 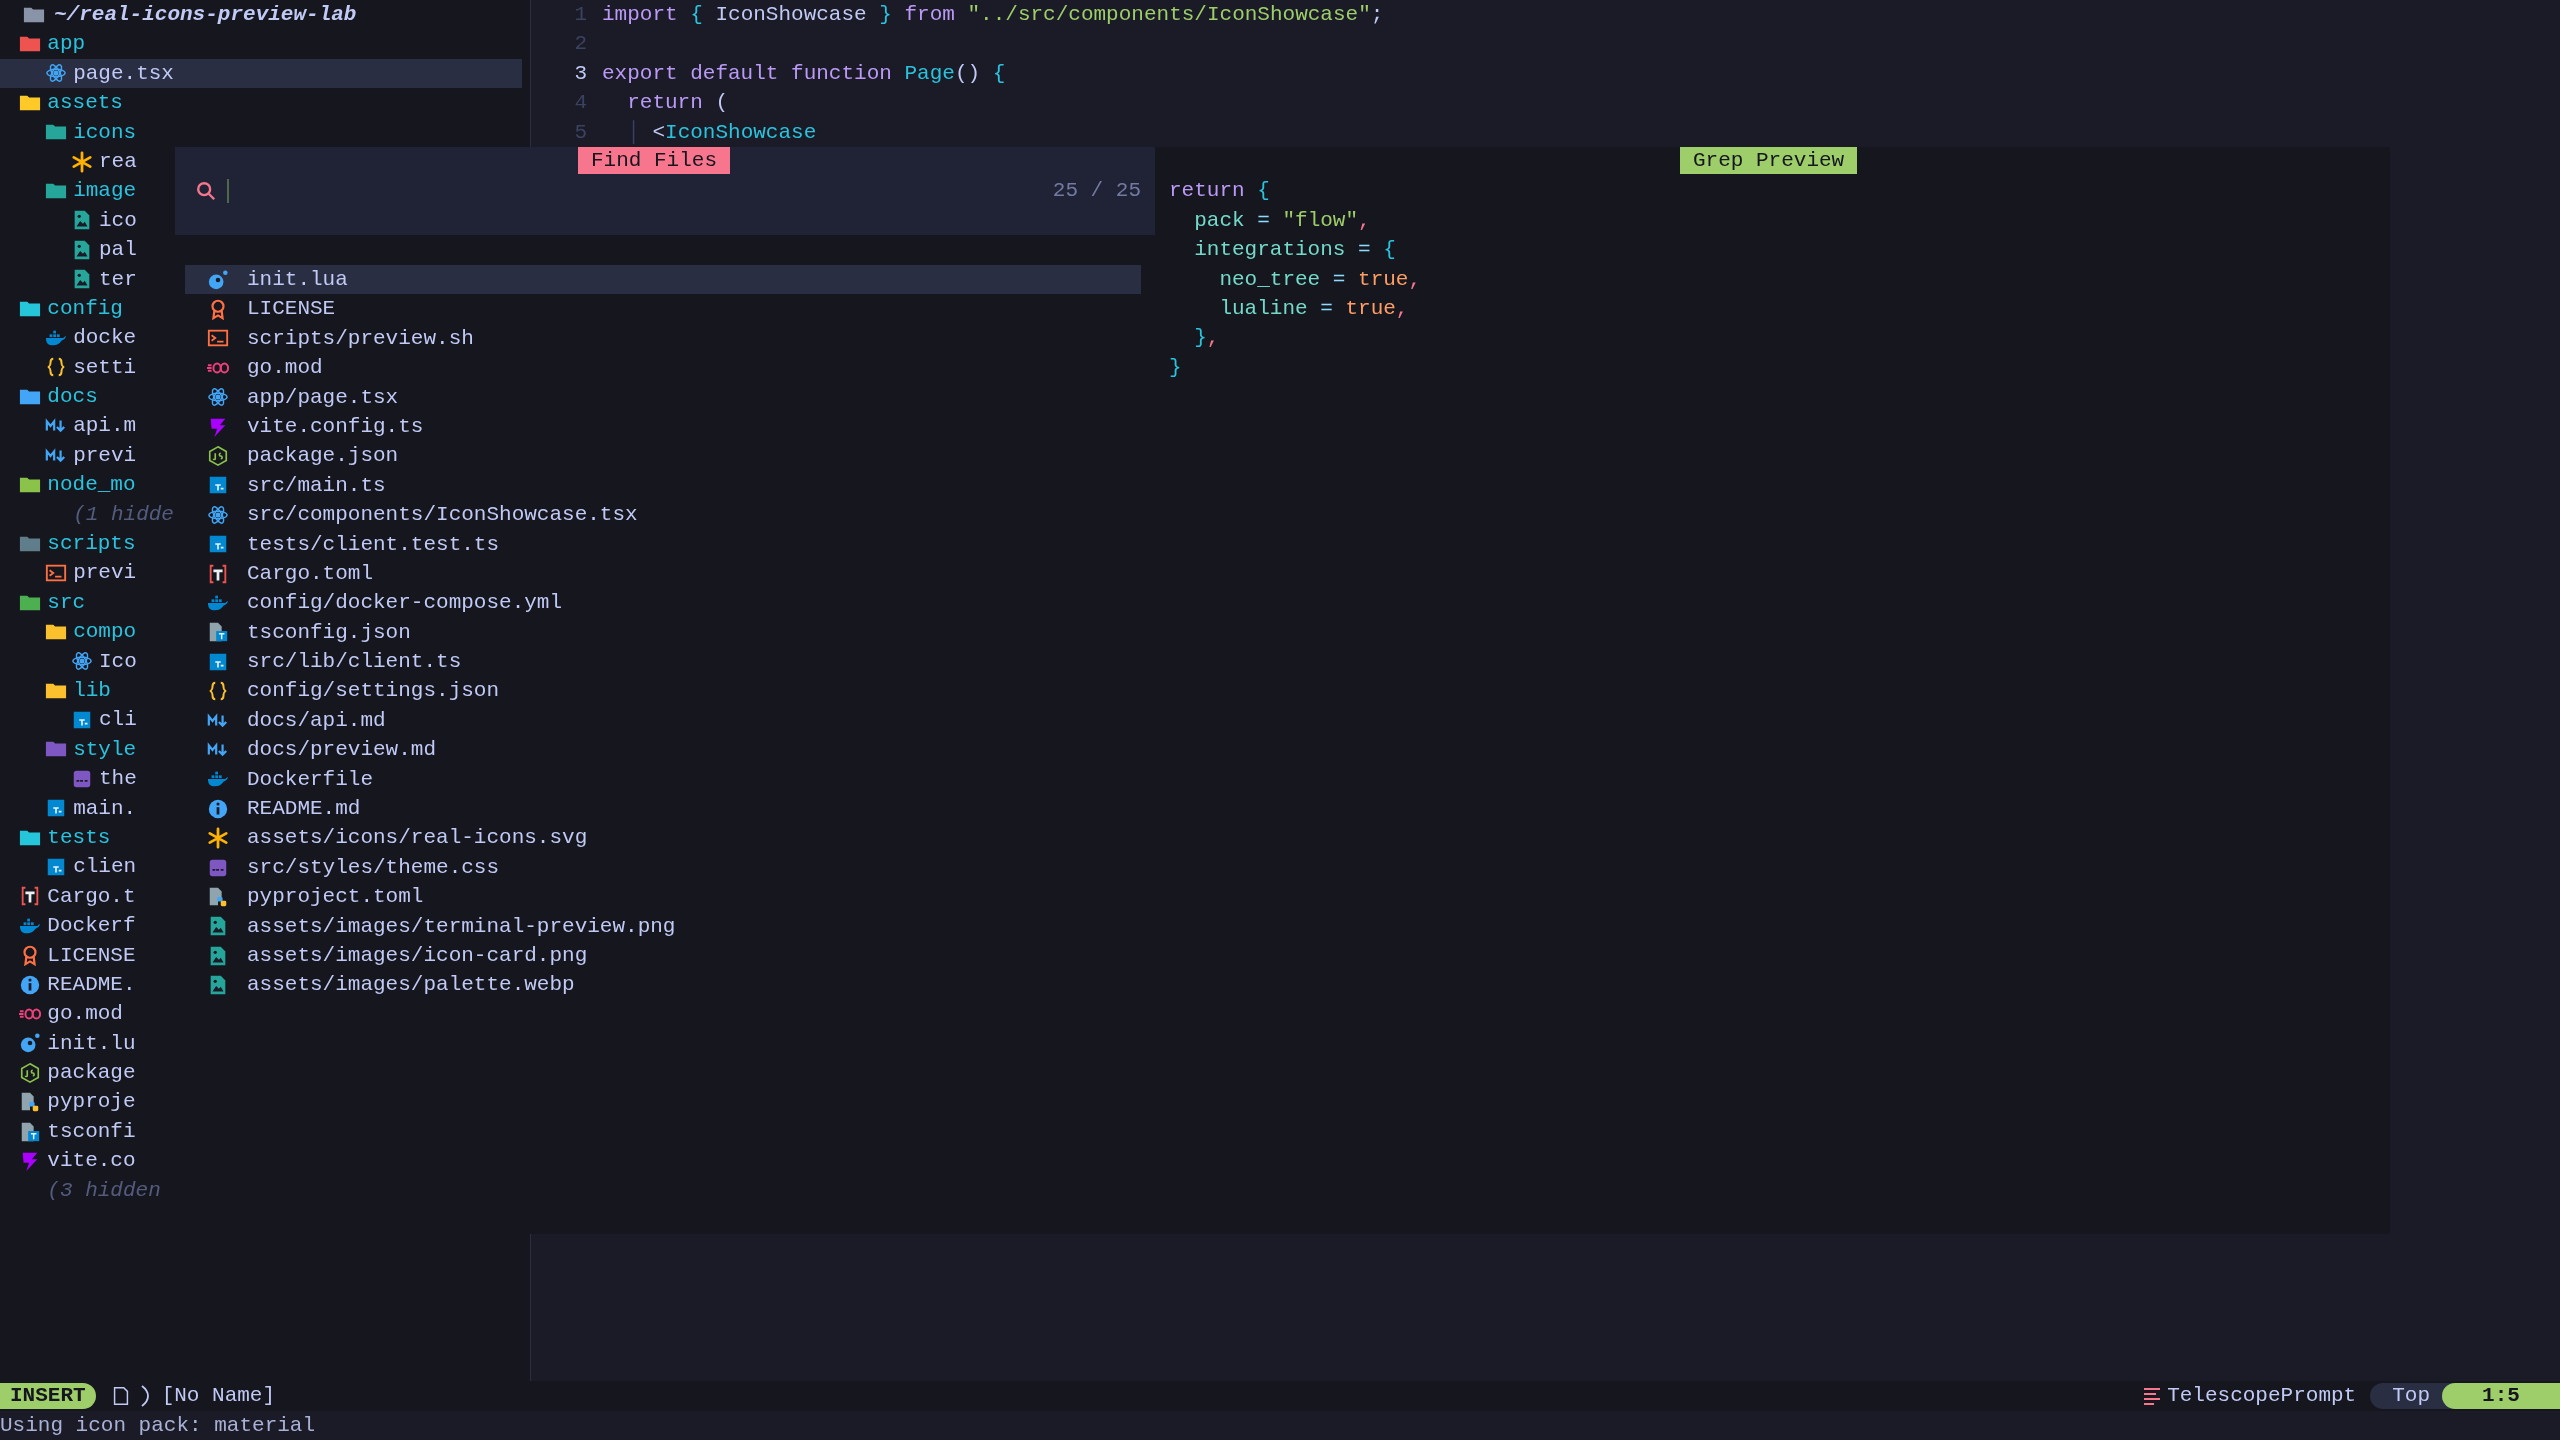 I want to click on result-item: config/docker-compose.yml, so click(x=663, y=603).